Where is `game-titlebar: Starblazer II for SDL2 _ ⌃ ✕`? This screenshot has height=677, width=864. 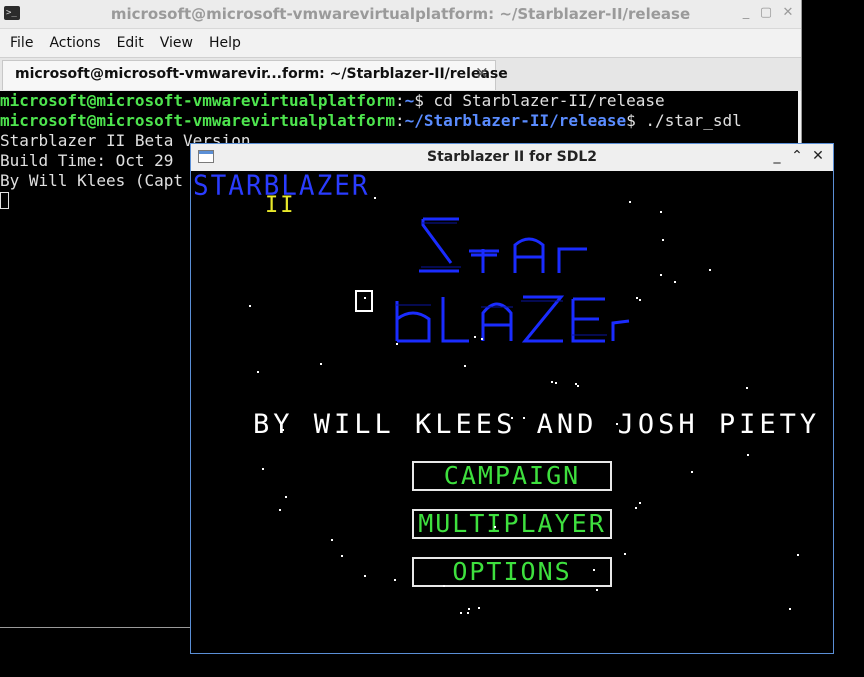
game-titlebar: Starblazer II for SDL2 _ ⌃ ✕ is located at coordinates (512, 158).